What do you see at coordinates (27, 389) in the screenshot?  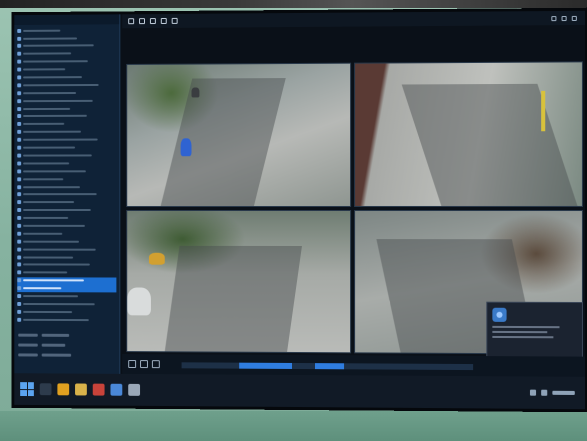 I see `start-icon` at bounding box center [27, 389].